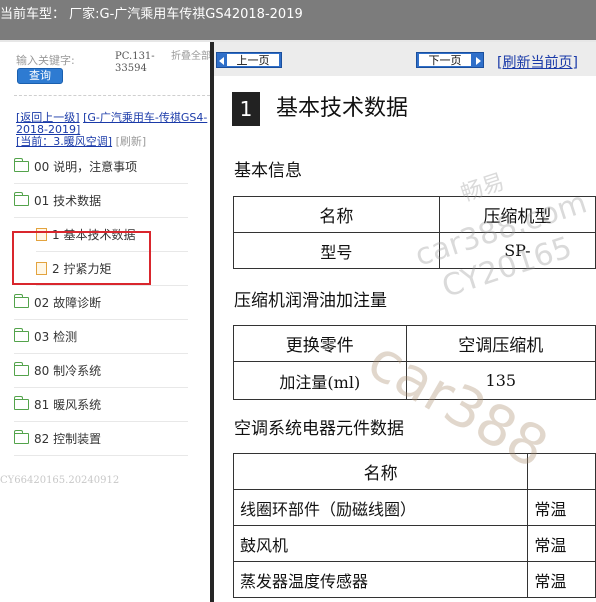 The width and height of the screenshot is (596, 602). I want to click on oil-table: 更换零件 空调压缩机 加注量(ml) 135, so click(414, 362).